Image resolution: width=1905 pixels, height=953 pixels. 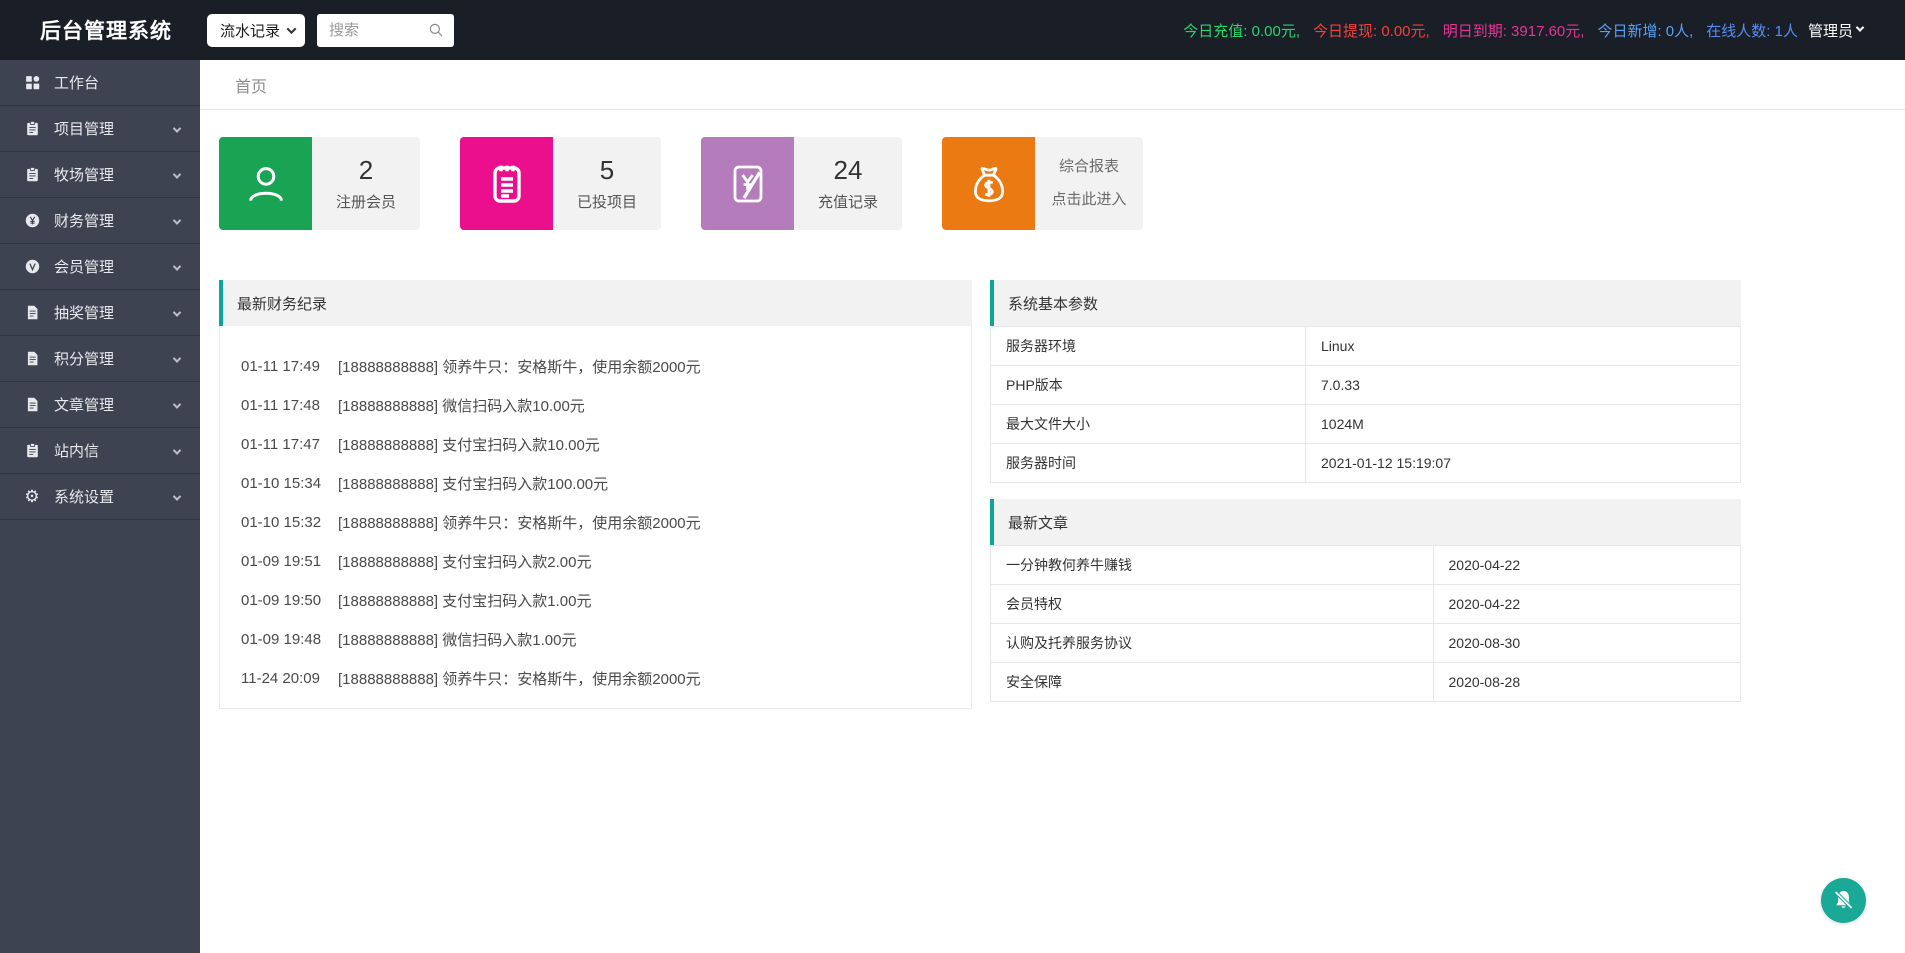 What do you see at coordinates (100, 267) in the screenshot?
I see `sidebar-item: 会员管理` at bounding box center [100, 267].